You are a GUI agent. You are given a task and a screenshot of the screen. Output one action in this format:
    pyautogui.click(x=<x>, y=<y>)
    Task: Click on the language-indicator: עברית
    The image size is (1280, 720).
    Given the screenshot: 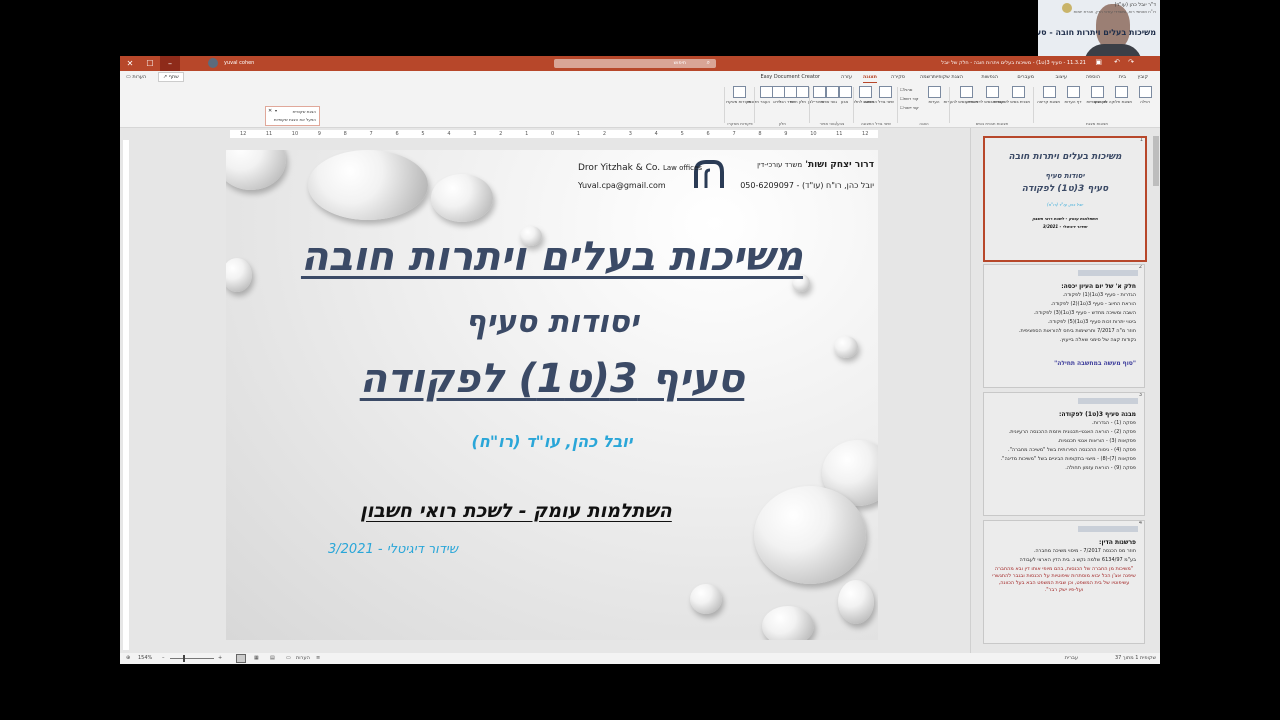 What is the action you would take?
    pyautogui.click(x=1071, y=658)
    